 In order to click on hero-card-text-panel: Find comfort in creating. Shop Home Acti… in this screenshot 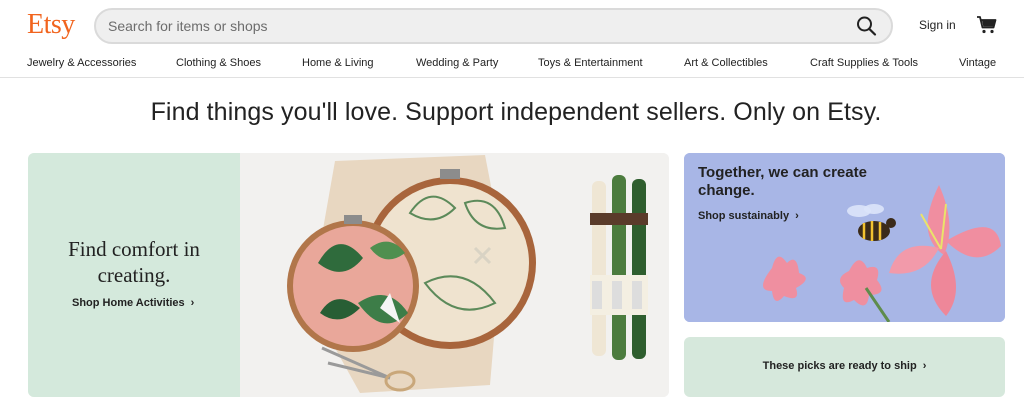, I will do `click(134, 275)`.